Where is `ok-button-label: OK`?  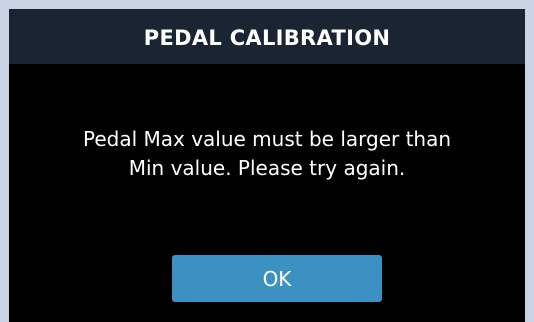
ok-button-label: OK is located at coordinates (277, 278).